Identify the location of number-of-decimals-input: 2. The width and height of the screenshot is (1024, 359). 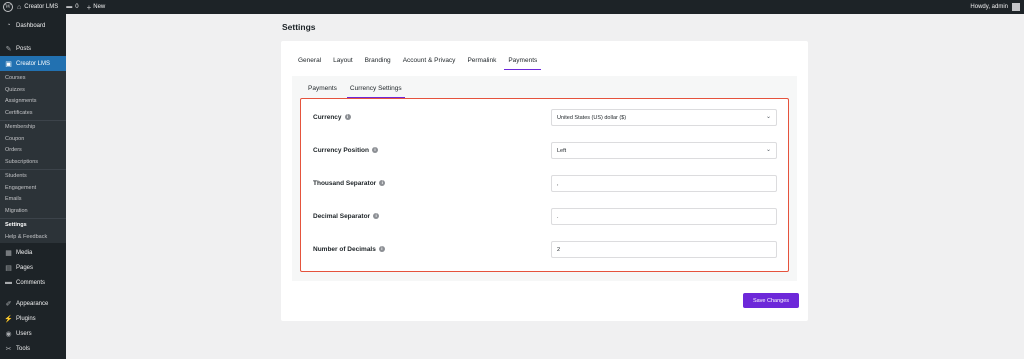
(664, 249).